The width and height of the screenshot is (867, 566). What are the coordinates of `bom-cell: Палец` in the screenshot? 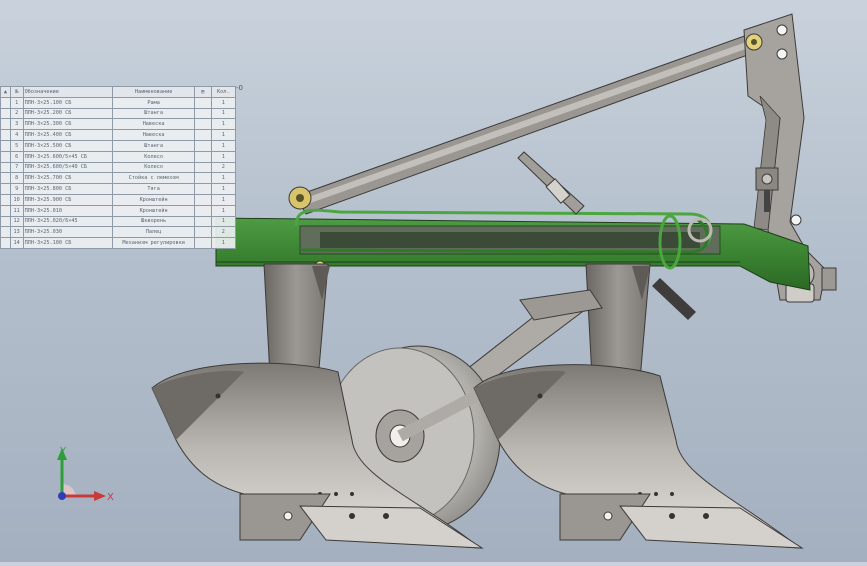 It's located at (154, 232).